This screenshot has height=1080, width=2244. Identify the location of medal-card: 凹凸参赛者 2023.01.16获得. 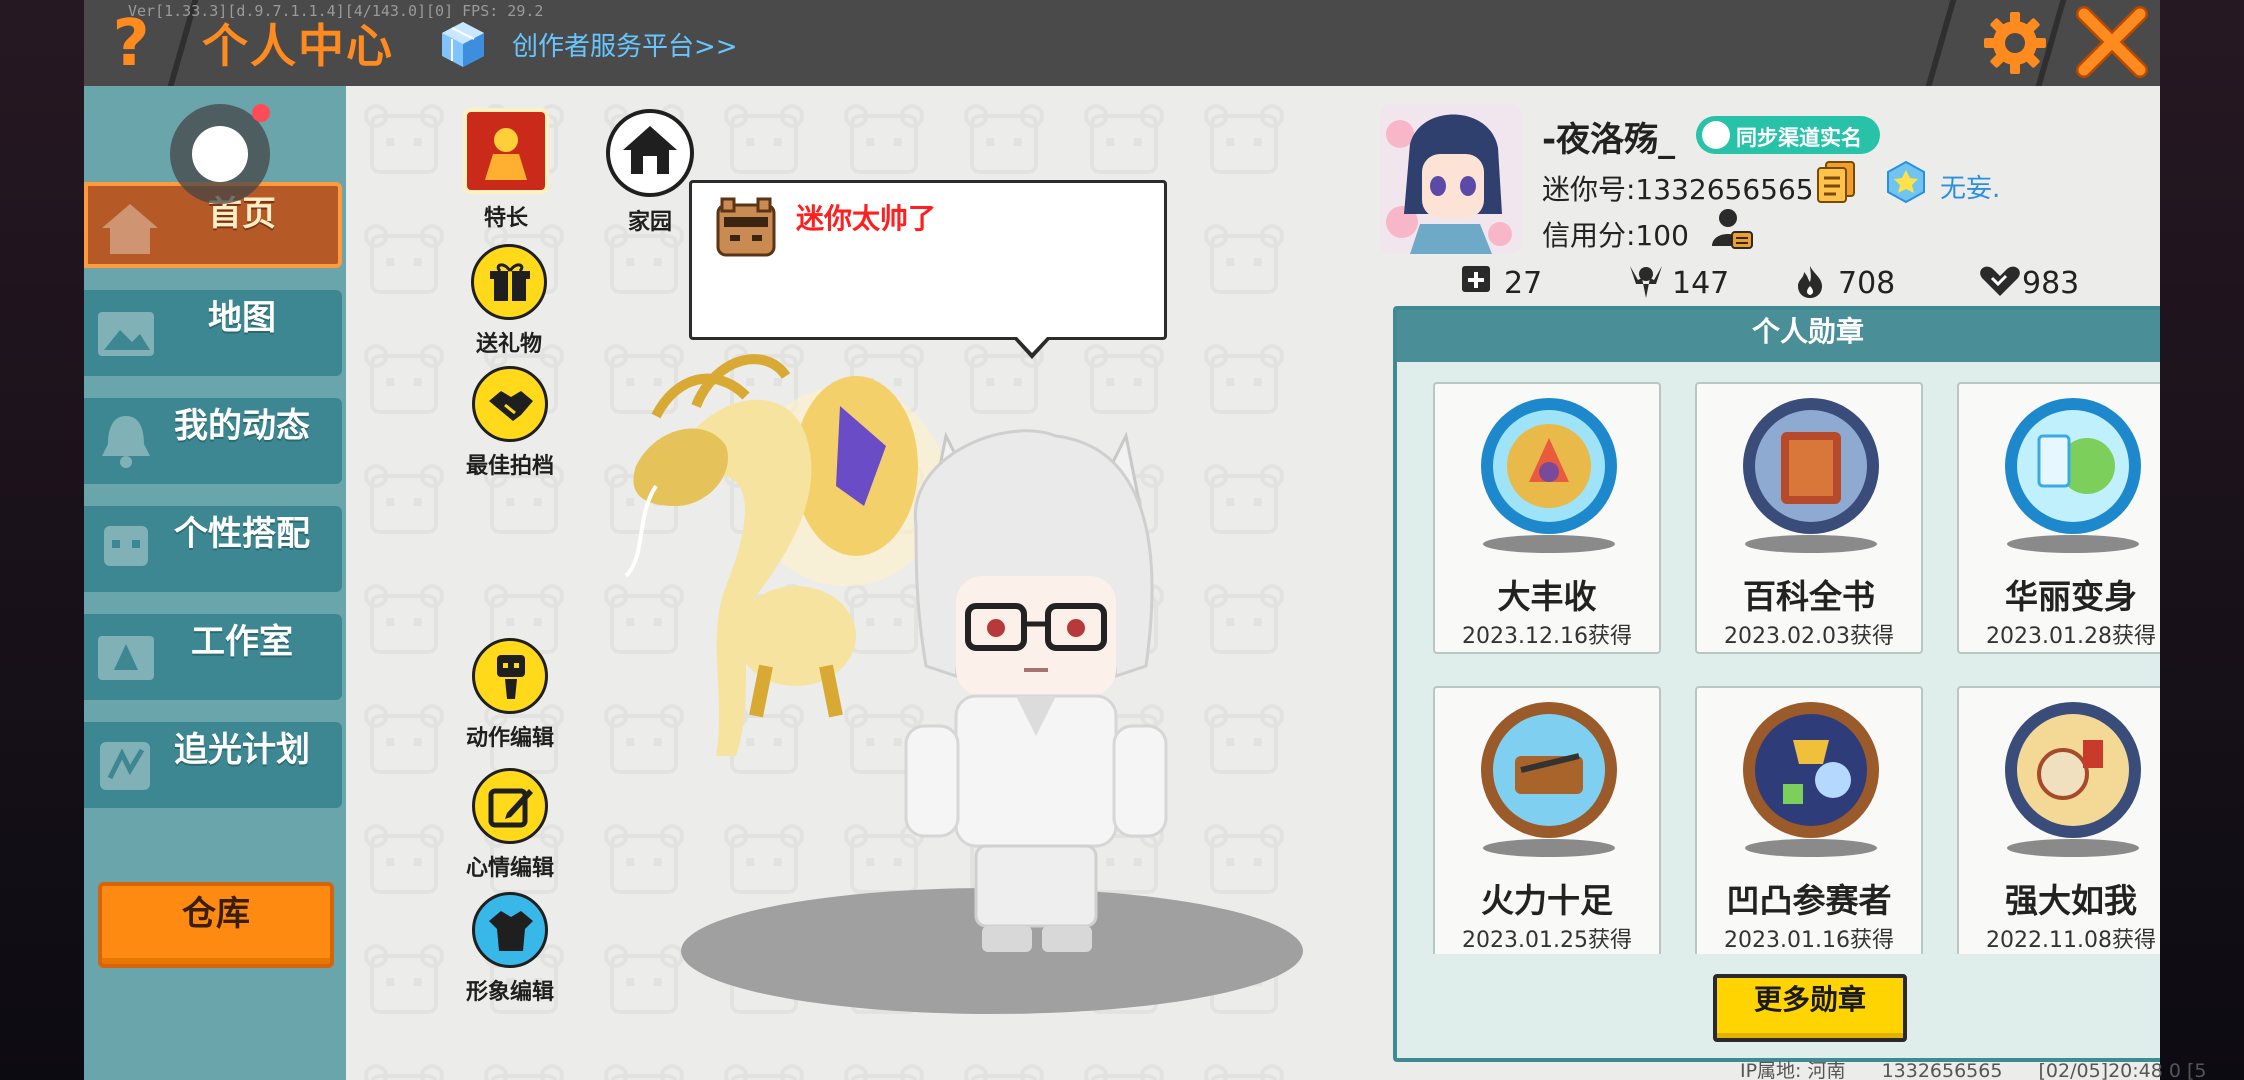
(1809, 820).